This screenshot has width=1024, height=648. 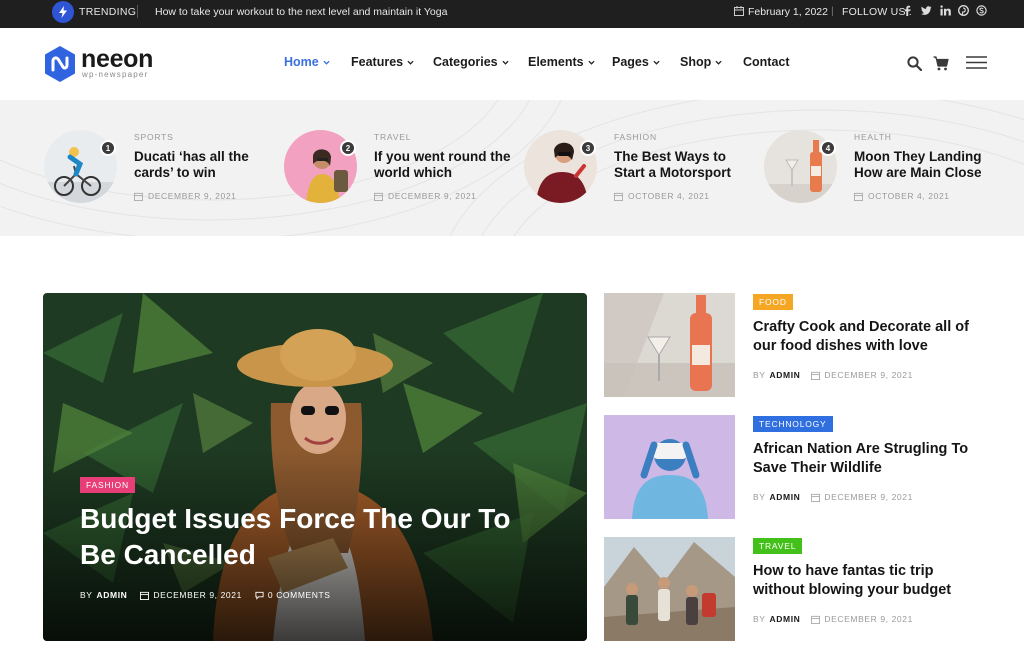 I want to click on post-comments: 0 COMMENTS, so click(x=293, y=595).